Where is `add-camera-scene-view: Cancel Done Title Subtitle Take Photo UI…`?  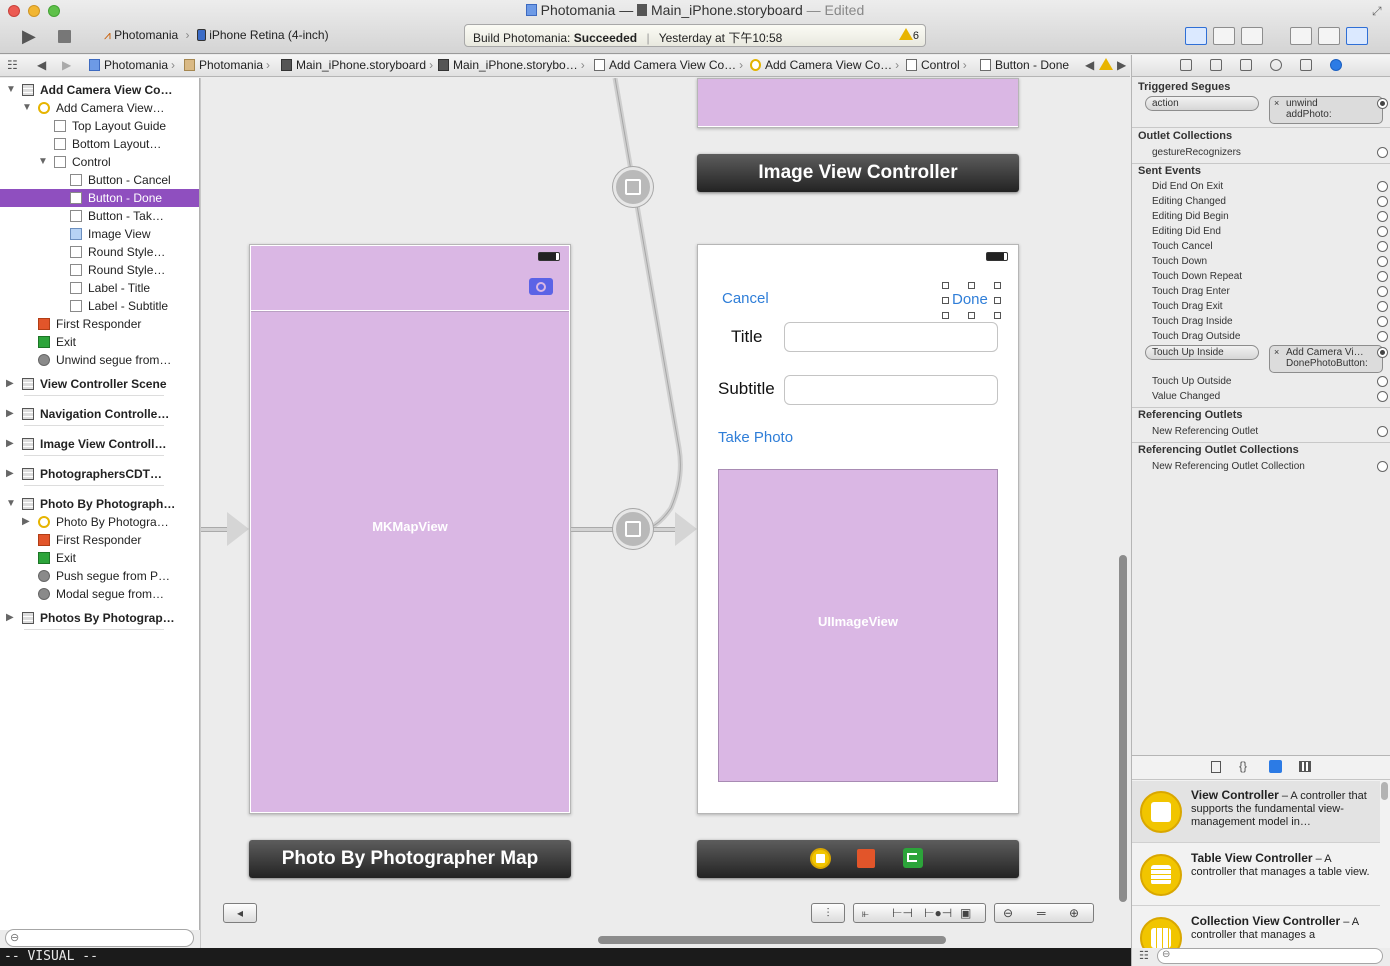
add-camera-scene-view: Cancel Done Title Subtitle Take Photo UI… is located at coordinates (858, 529).